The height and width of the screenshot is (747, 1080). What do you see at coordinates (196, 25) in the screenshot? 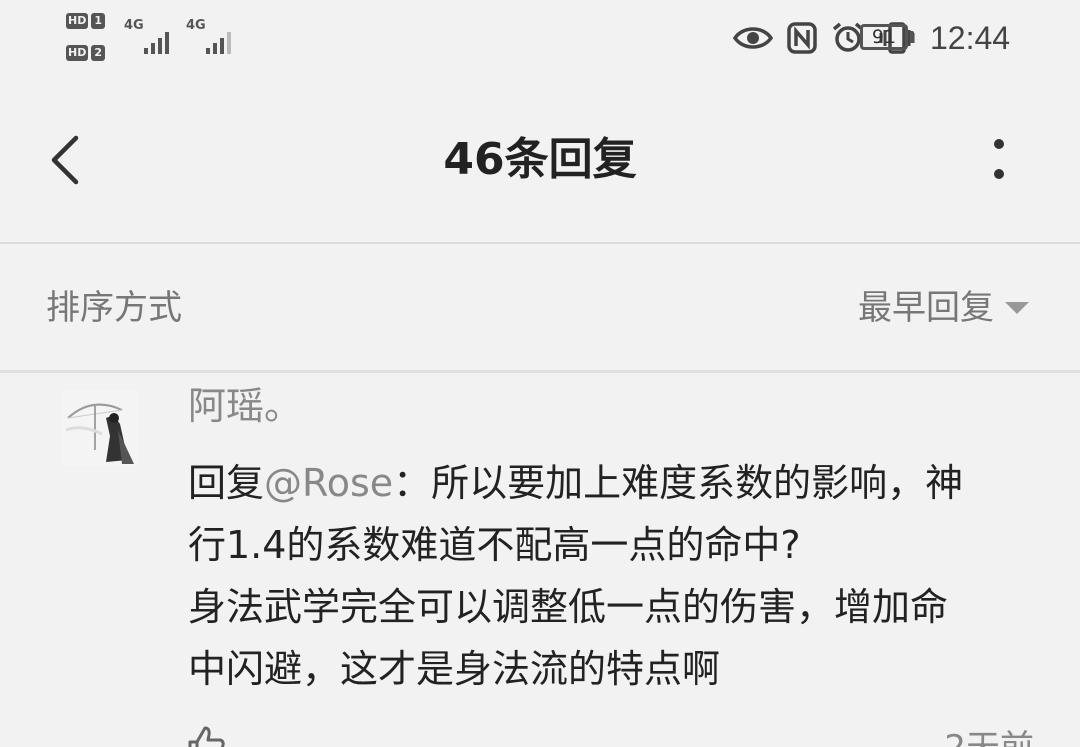
I see `network-type-2: 4G` at bounding box center [196, 25].